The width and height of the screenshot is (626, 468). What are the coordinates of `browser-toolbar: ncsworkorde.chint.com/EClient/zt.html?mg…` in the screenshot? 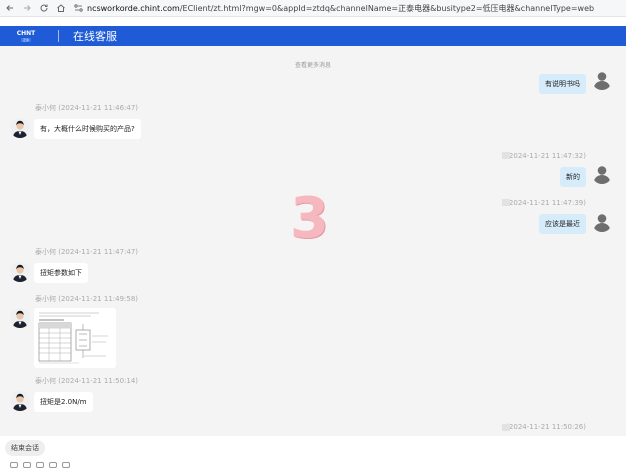 It's located at (313, 8).